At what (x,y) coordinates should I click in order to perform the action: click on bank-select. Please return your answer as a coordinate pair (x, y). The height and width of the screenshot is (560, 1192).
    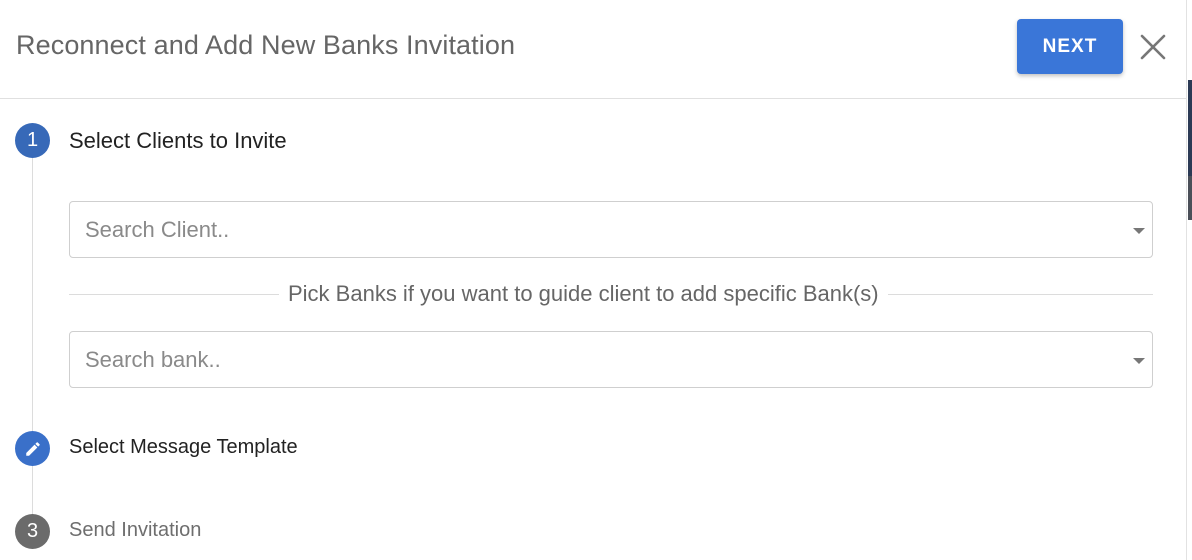
    Looking at the image, I should click on (611, 359).